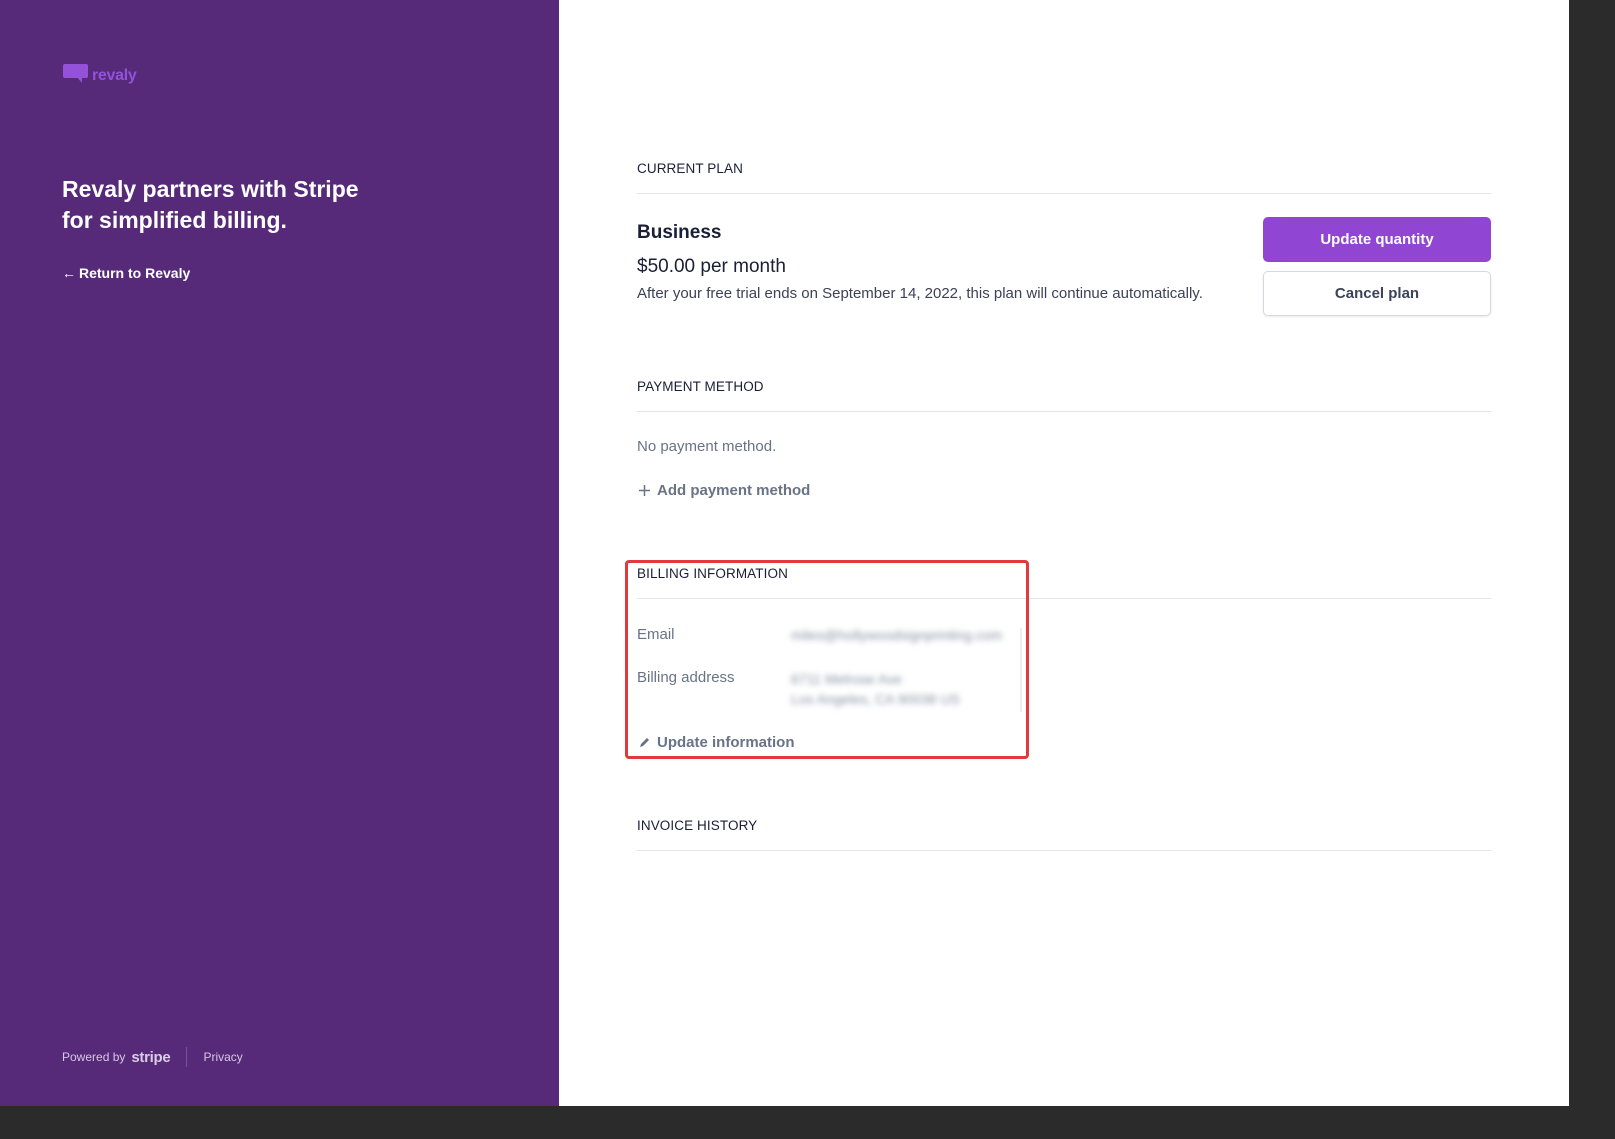 This screenshot has width=1615, height=1139. Describe the element at coordinates (1064, 598) in the screenshot. I see `billing-information-divider` at that location.